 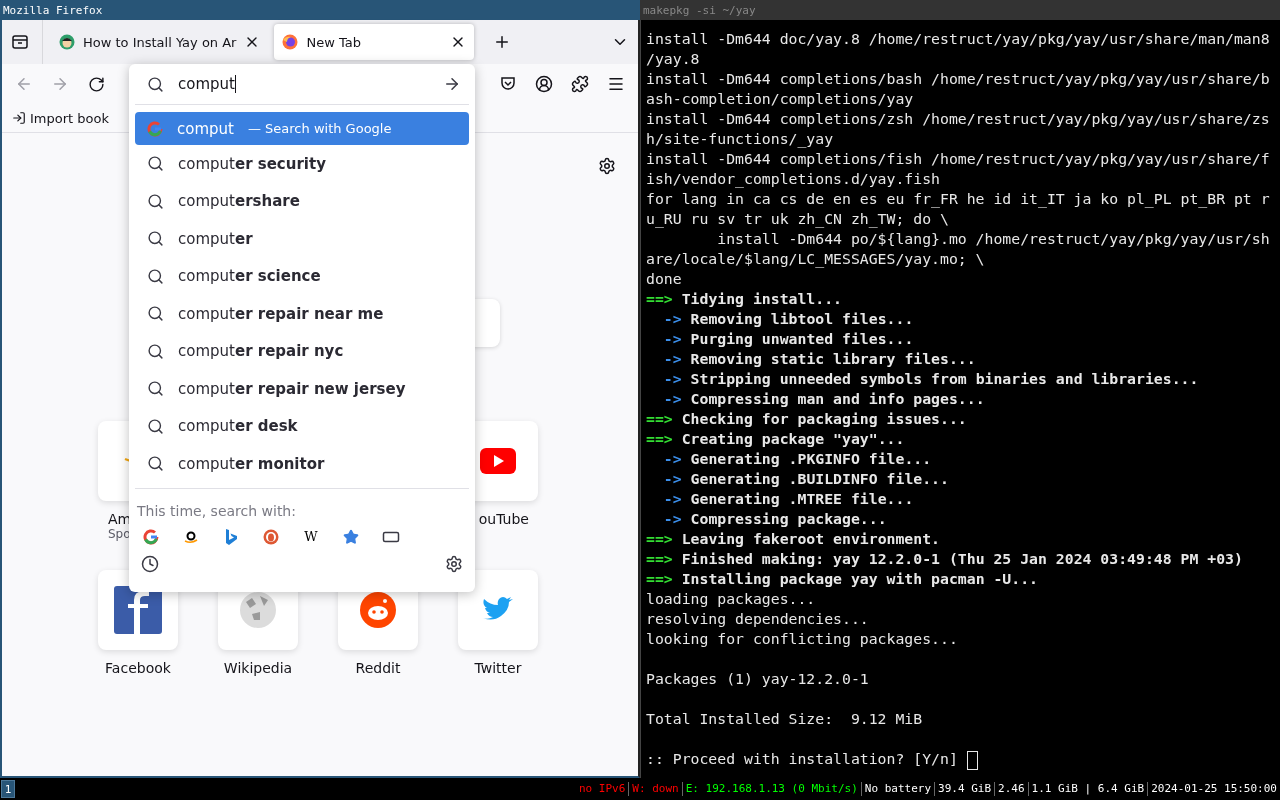 I want to click on status-item: E: 192.168.1.13 (0 Mbit/s), so click(x=771, y=789).